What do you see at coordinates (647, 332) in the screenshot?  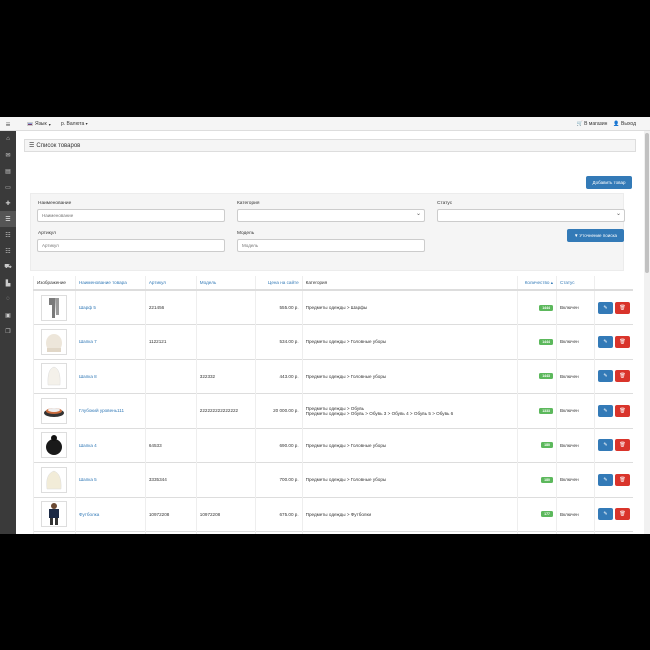 I see `scrollbar` at bounding box center [647, 332].